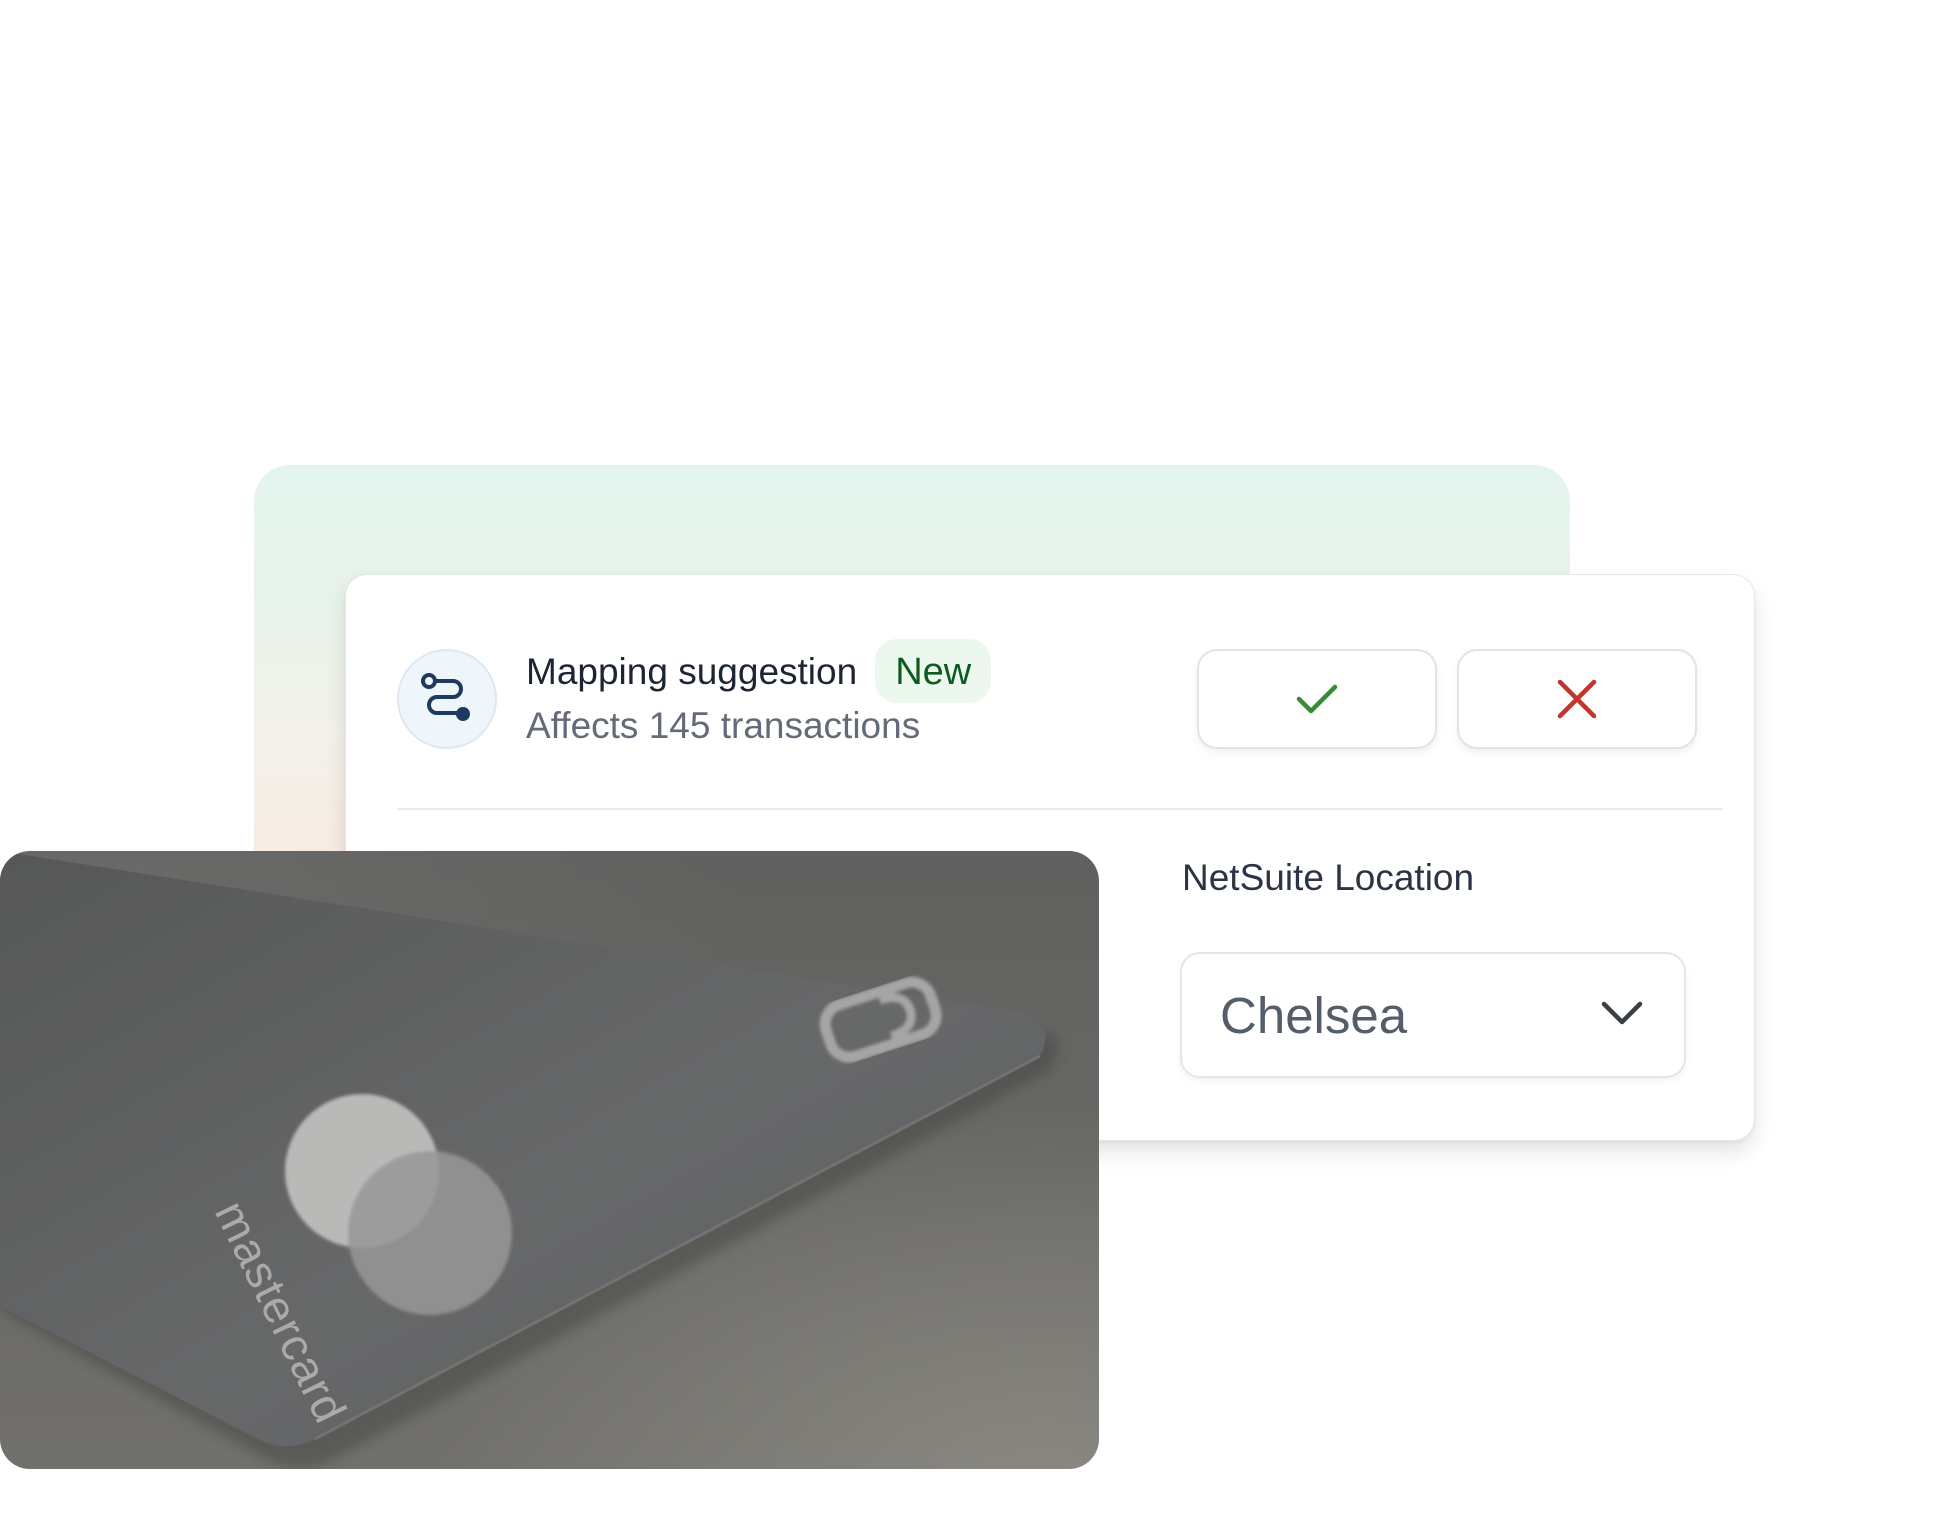 The height and width of the screenshot is (1532, 1942). What do you see at coordinates (1060, 809) in the screenshot?
I see `divider` at bounding box center [1060, 809].